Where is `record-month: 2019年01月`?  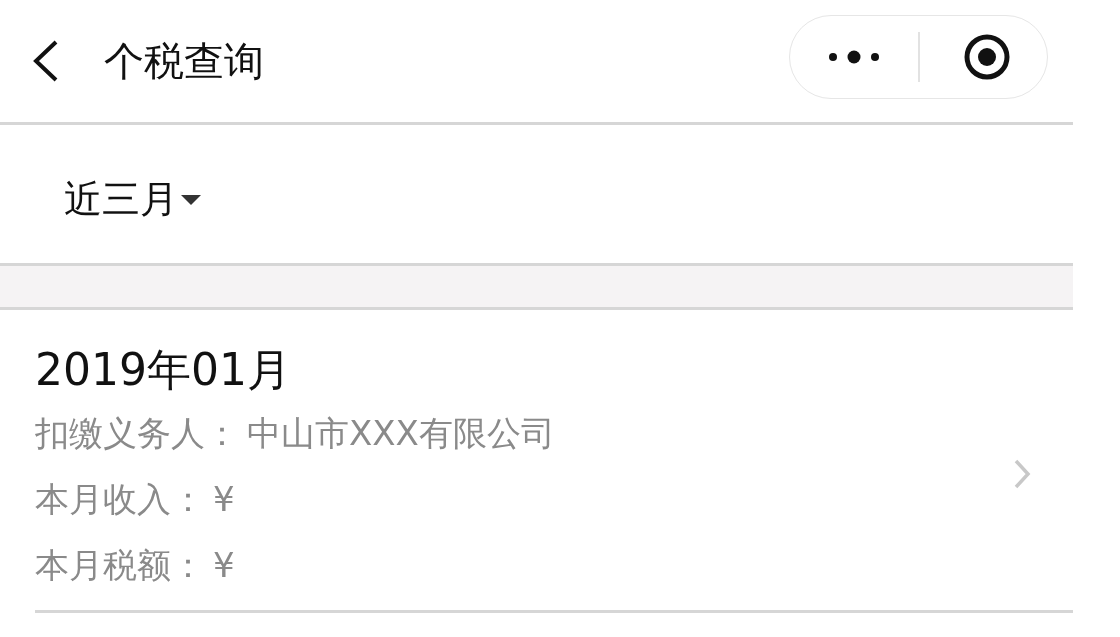
record-month: 2019年01月 is located at coordinates (163, 370).